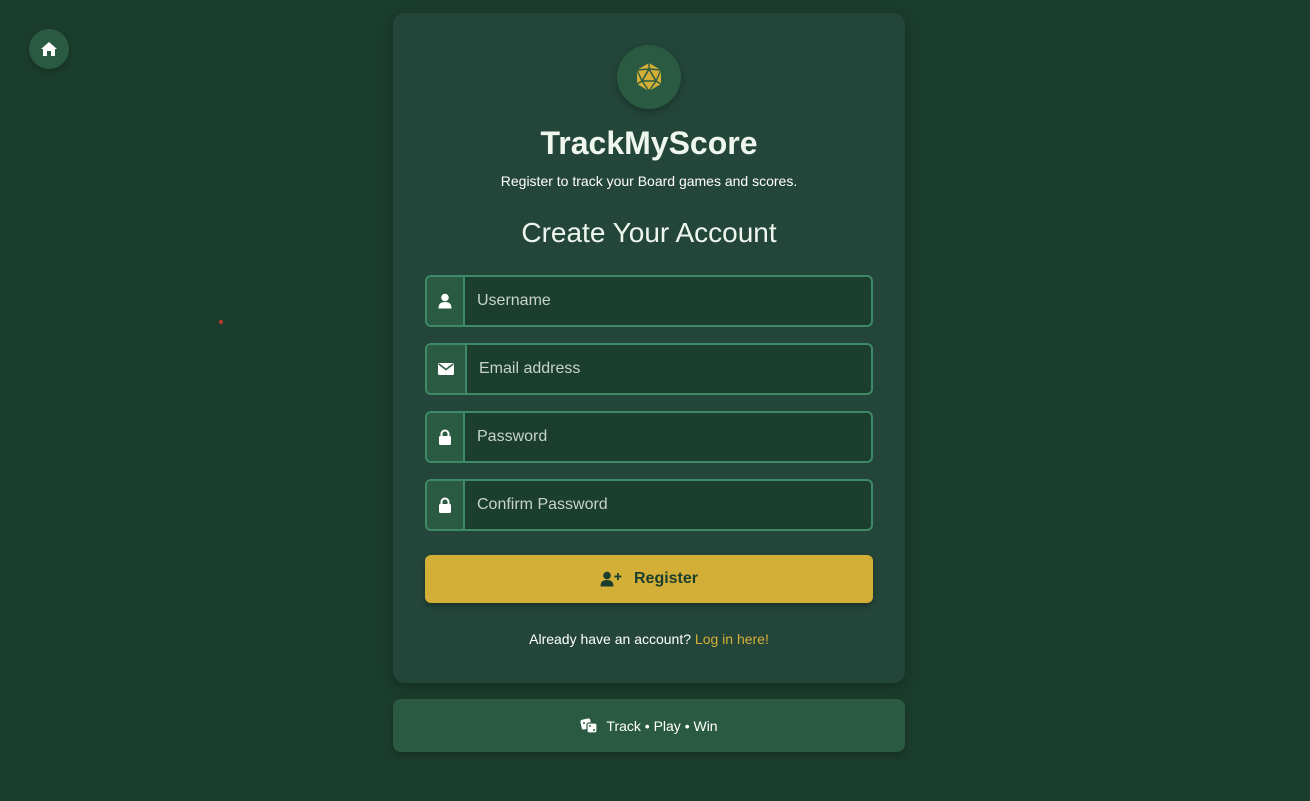 The width and height of the screenshot is (1310, 801). I want to click on logo, so click(649, 77).